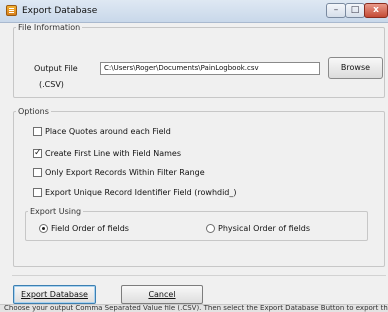  Describe the element at coordinates (210, 68) in the screenshot. I see `output-file-input: C:\Users\Roger\Documents\PainLogbook.csv` at that location.